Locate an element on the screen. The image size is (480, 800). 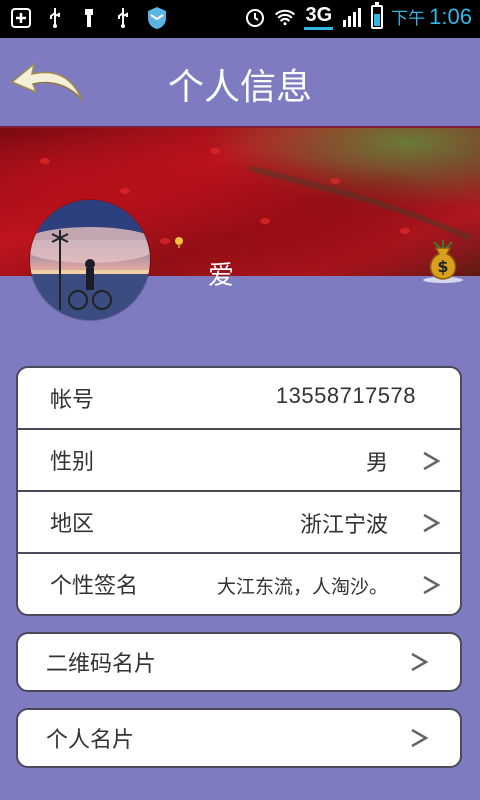
gender-value: 男 is located at coordinates (376, 463).